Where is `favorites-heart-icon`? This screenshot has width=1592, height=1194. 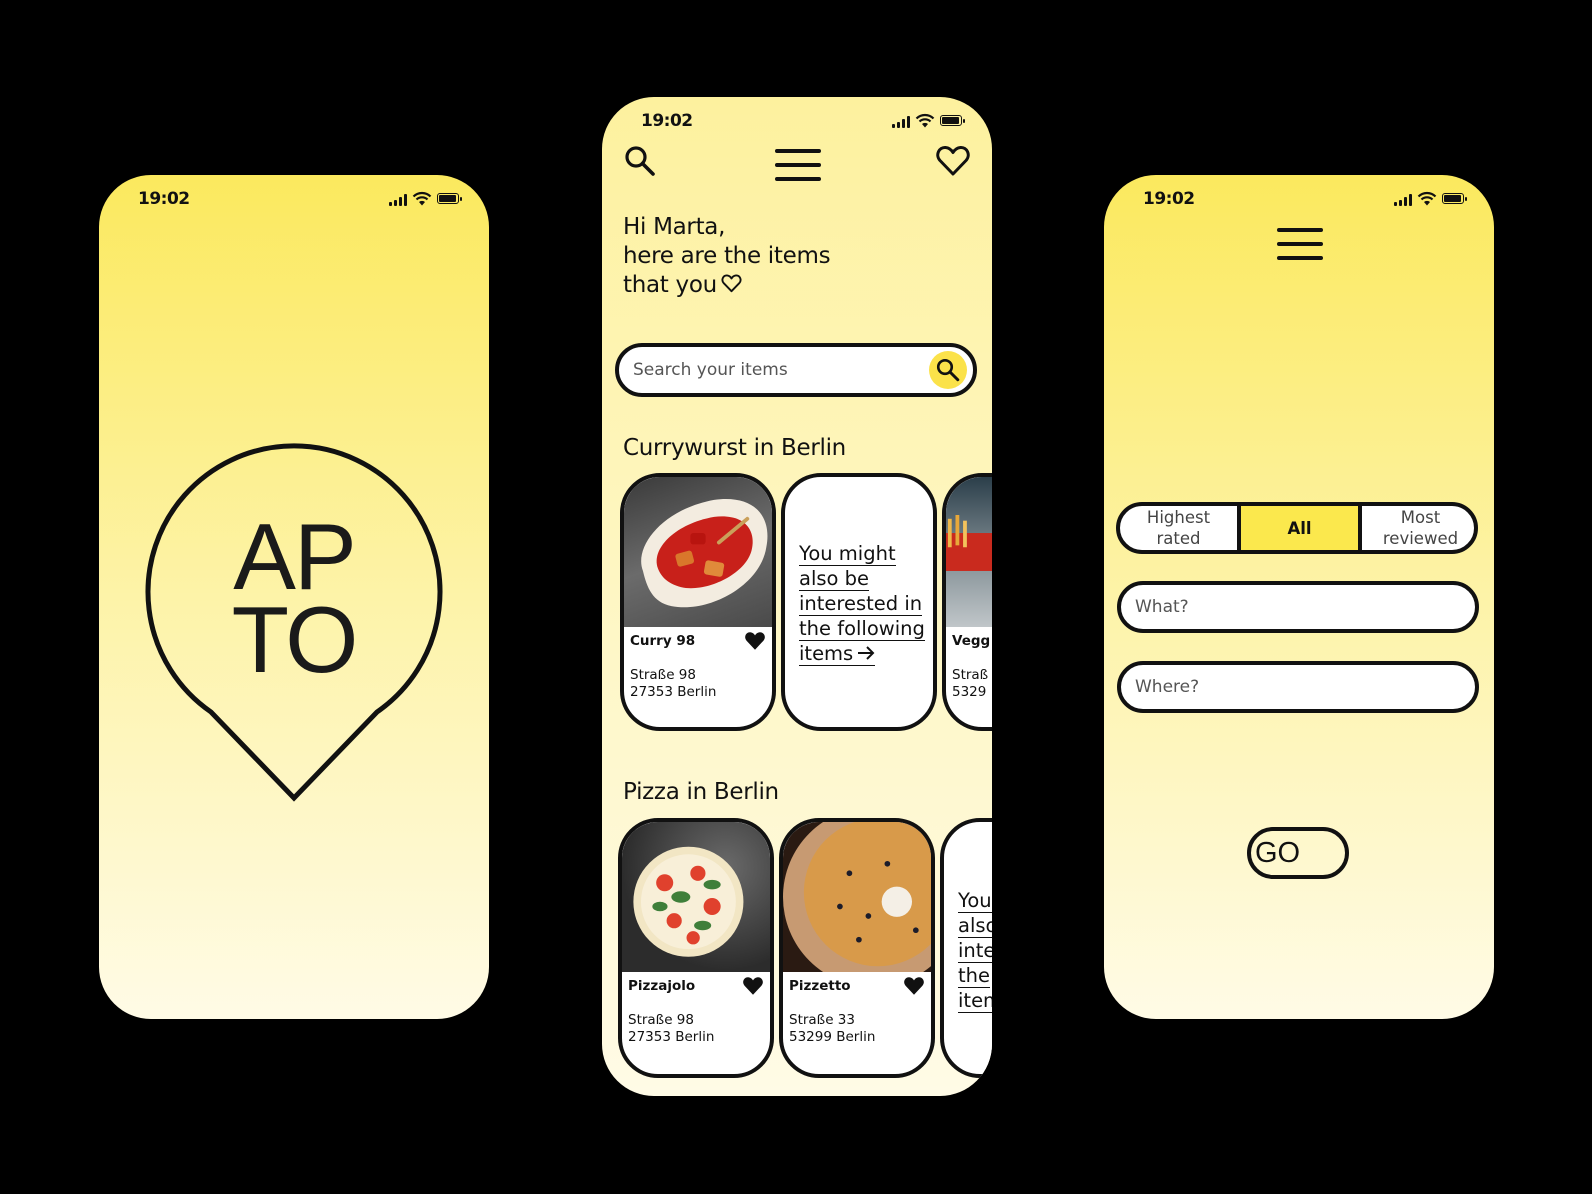
favorites-heart-icon is located at coordinates (953, 161).